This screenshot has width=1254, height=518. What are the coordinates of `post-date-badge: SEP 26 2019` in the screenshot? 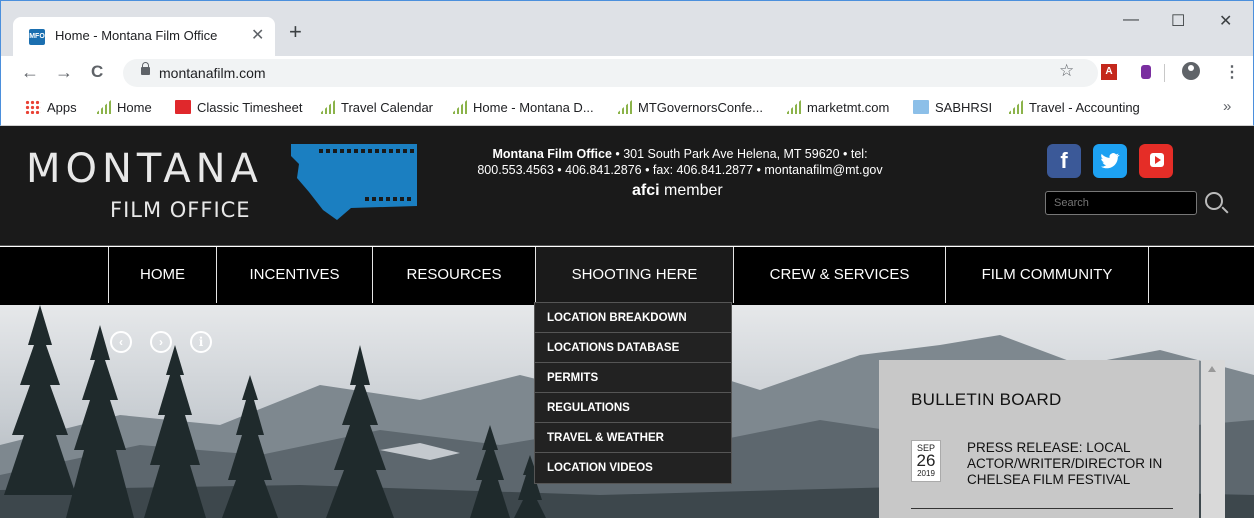 It's located at (926, 461).